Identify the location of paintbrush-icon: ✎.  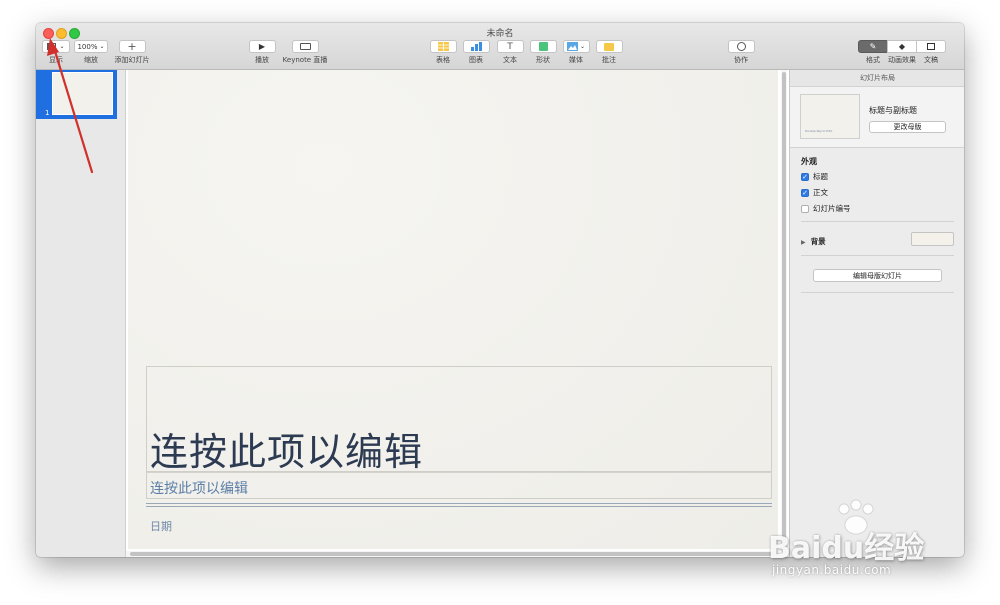
(873, 46).